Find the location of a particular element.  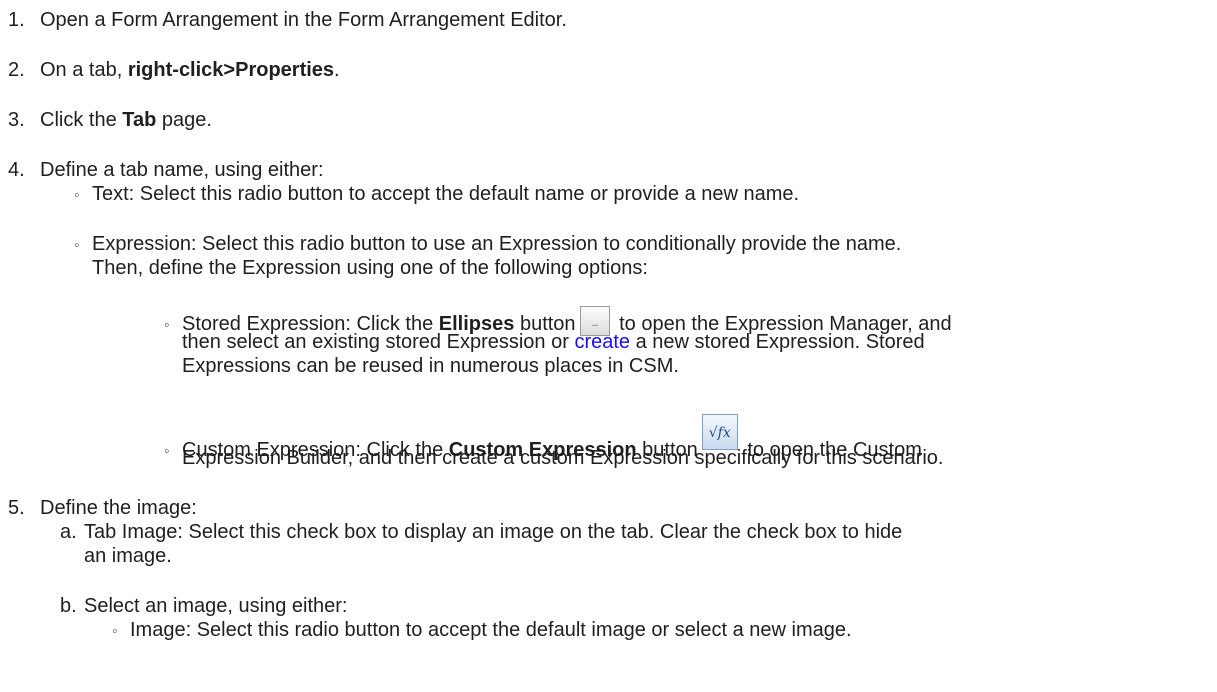

substep-b: b. Select an image, using either: is located at coordinates (204, 606).